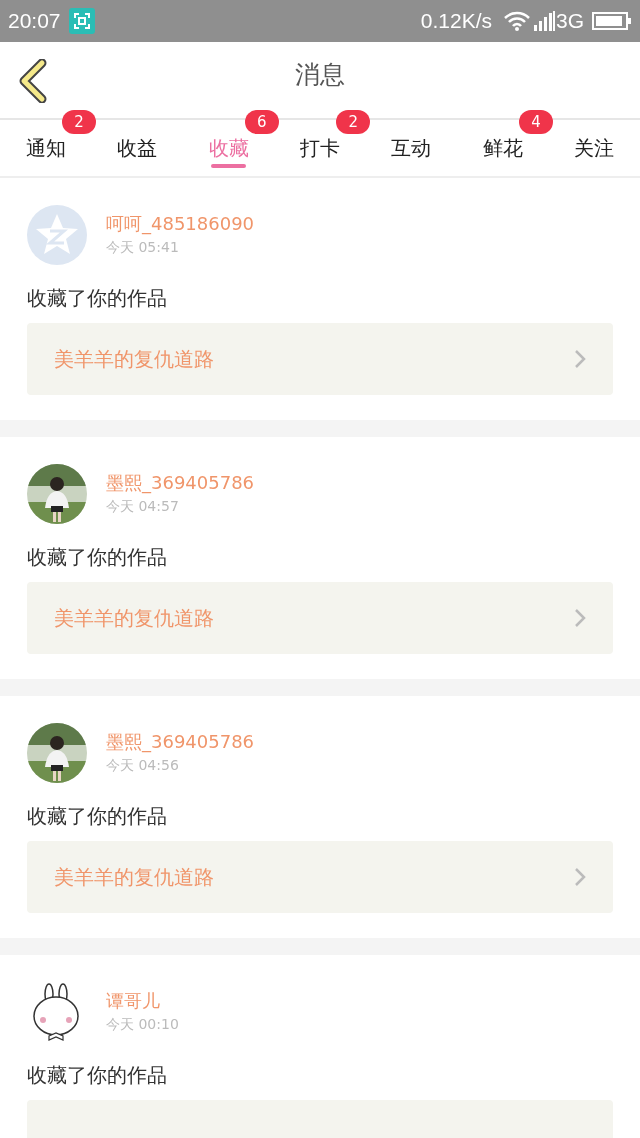 The height and width of the screenshot is (1138, 640). Describe the element at coordinates (536, 122) in the screenshot. I see `count-badge: 4` at that location.